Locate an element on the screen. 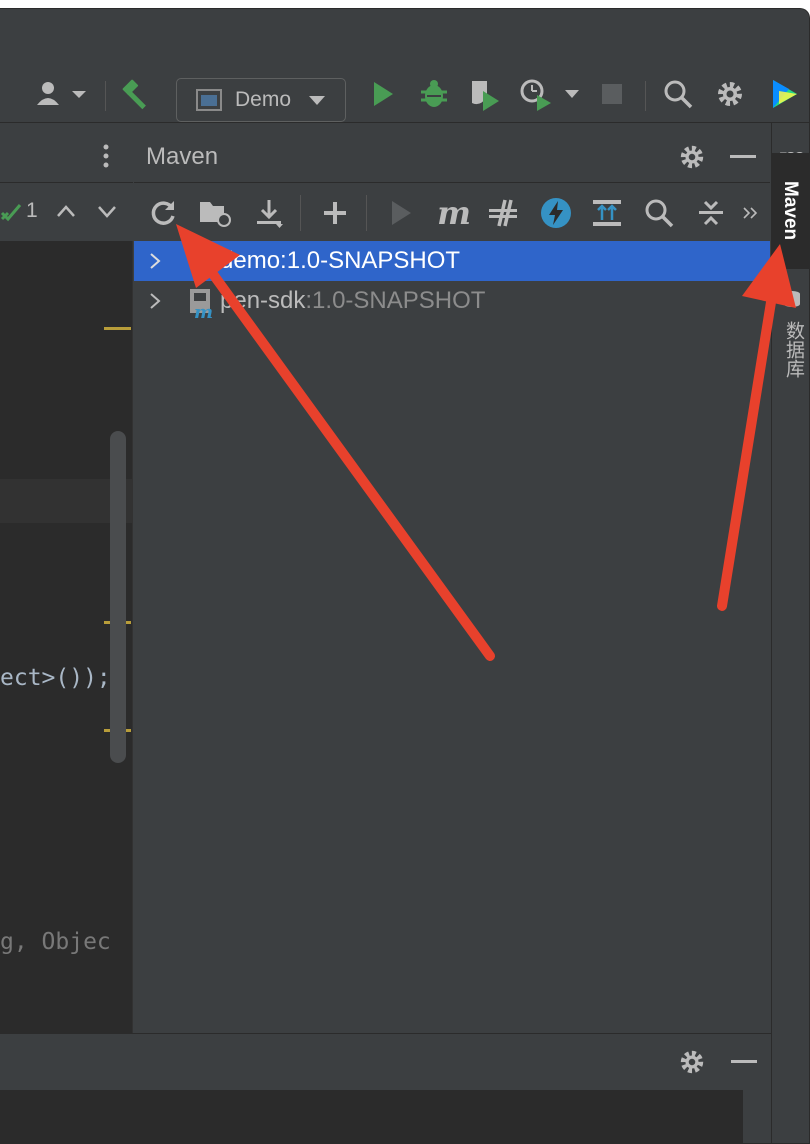 The height and width of the screenshot is (1144, 810). maven-toolbar: m is located at coordinates (452, 212).